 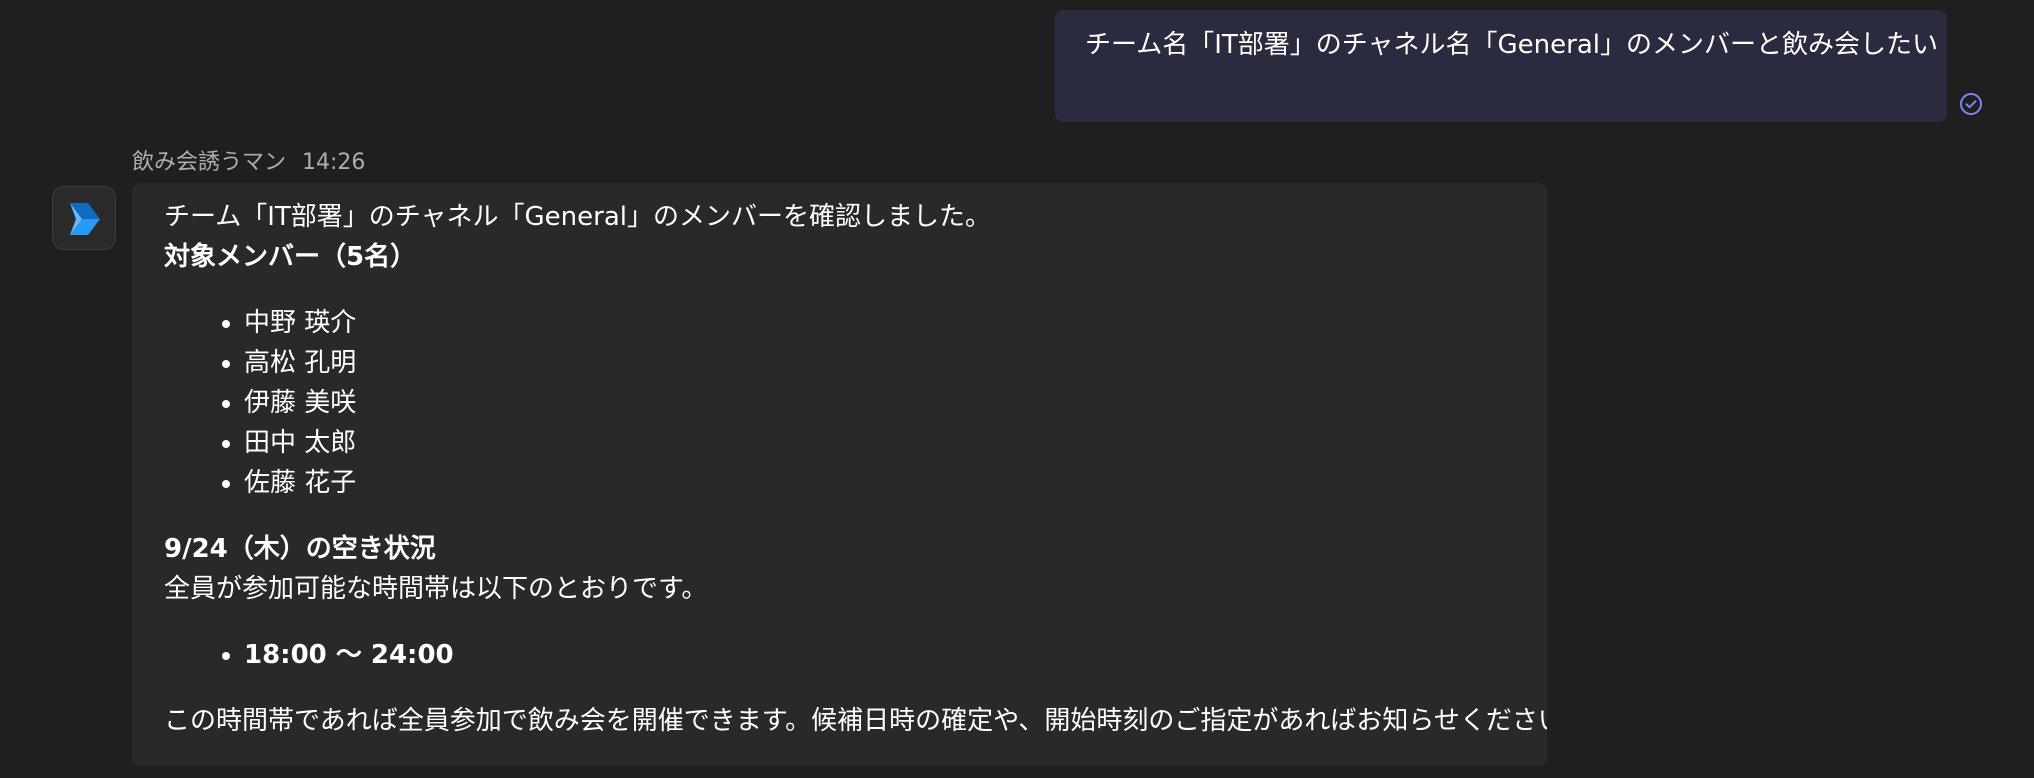 What do you see at coordinates (883, 363) in the screenshot?
I see `list-item: 高松 孔明` at bounding box center [883, 363].